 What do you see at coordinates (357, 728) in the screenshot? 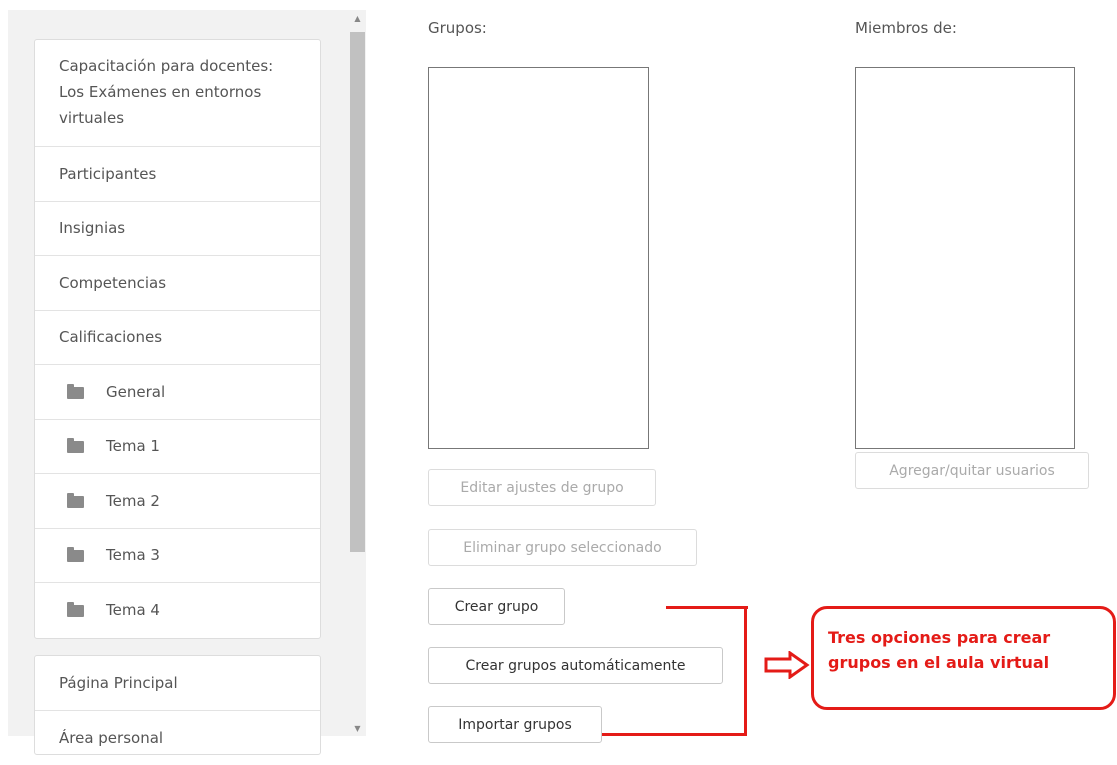
I see `scroll-down-arrow-icon: ▼` at bounding box center [357, 728].